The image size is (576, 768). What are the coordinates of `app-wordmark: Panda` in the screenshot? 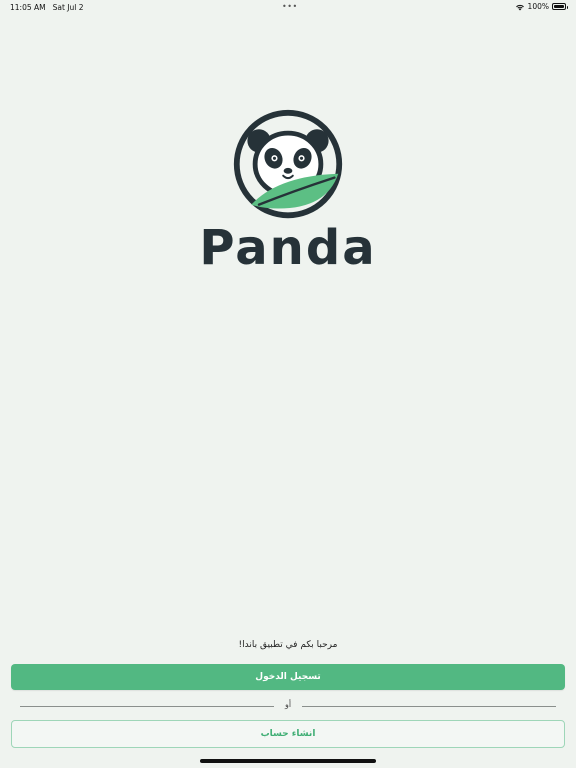 It's located at (288, 248).